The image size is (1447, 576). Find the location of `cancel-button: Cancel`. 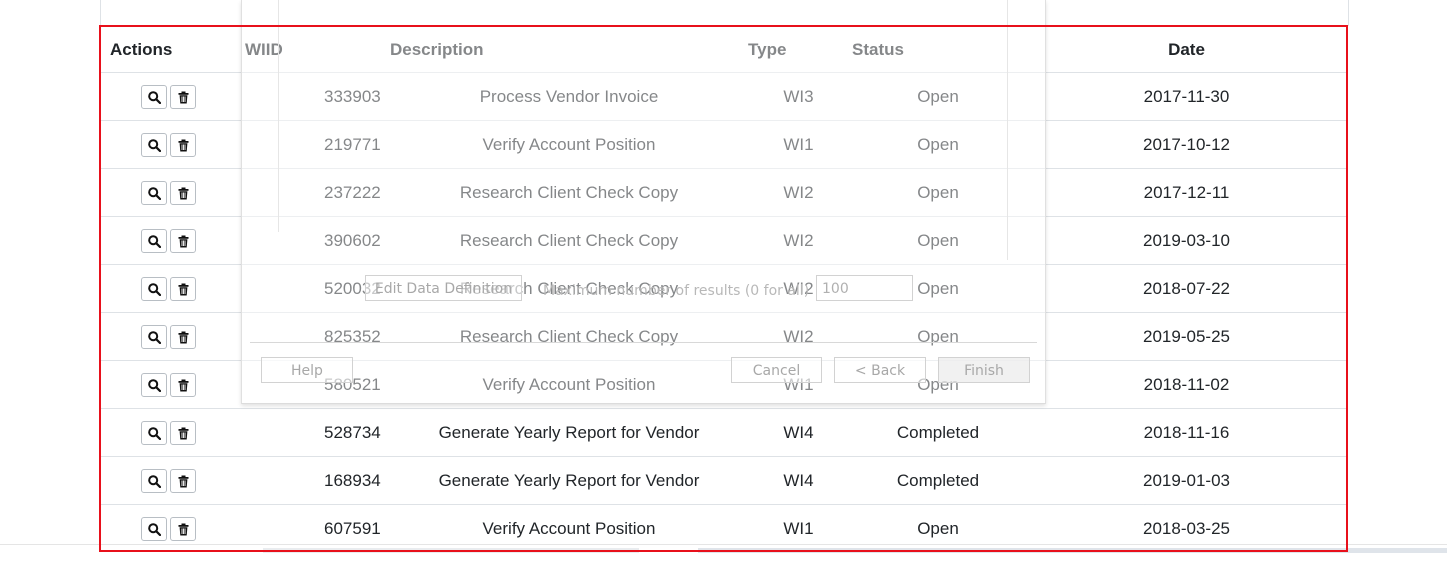

cancel-button: Cancel is located at coordinates (776, 370).